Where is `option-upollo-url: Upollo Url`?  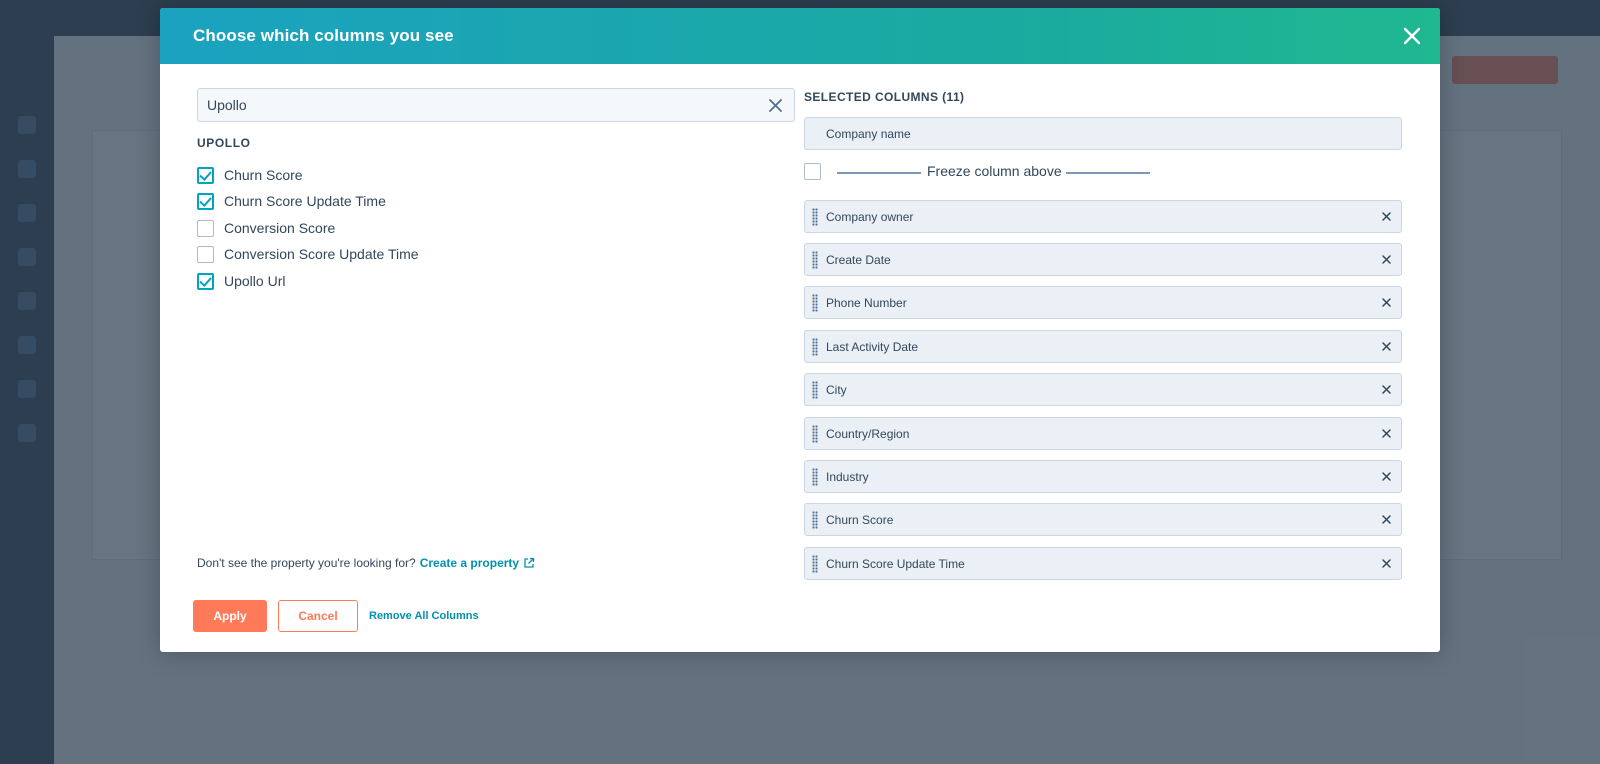 option-upollo-url: Upollo Url is located at coordinates (241, 281).